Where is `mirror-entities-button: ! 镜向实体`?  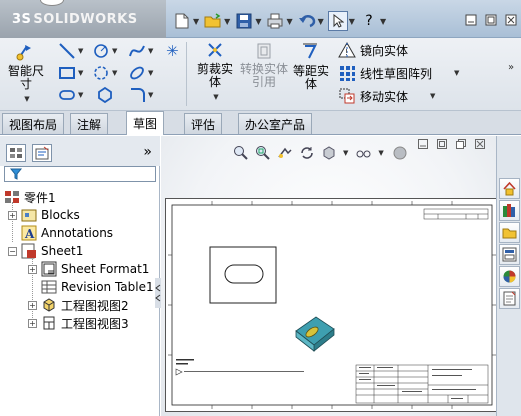 mirror-entities-button: ! 镜向实体 is located at coordinates (373, 50).